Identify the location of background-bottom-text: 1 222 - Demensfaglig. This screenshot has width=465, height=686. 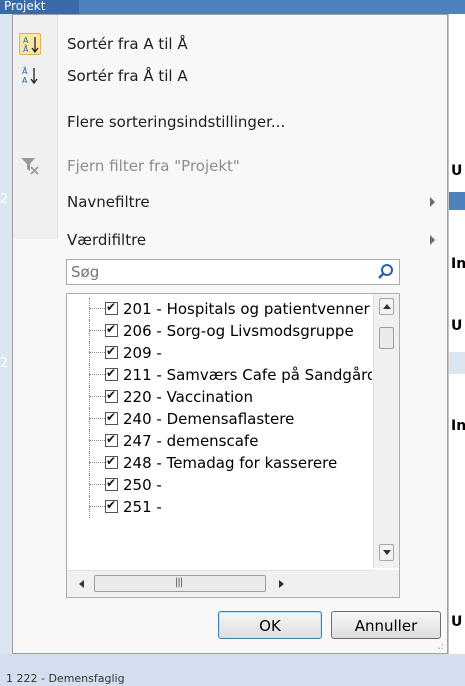
(65, 678).